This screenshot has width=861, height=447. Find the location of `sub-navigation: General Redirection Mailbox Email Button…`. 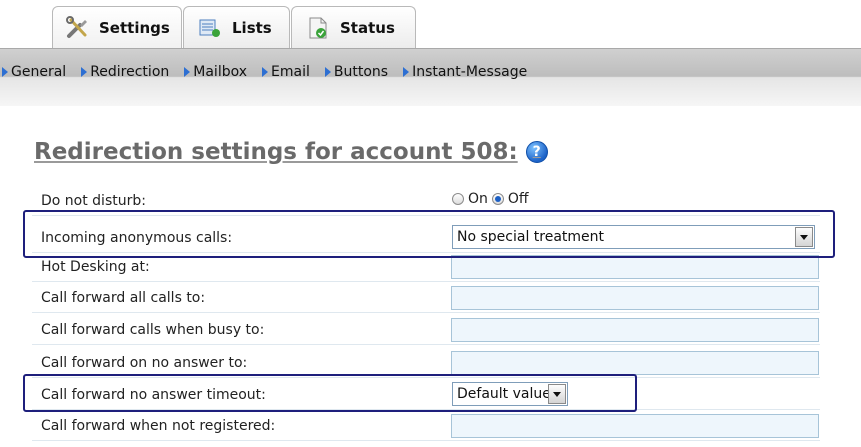

sub-navigation: General Redirection Mailbox Email Button… is located at coordinates (430, 77).